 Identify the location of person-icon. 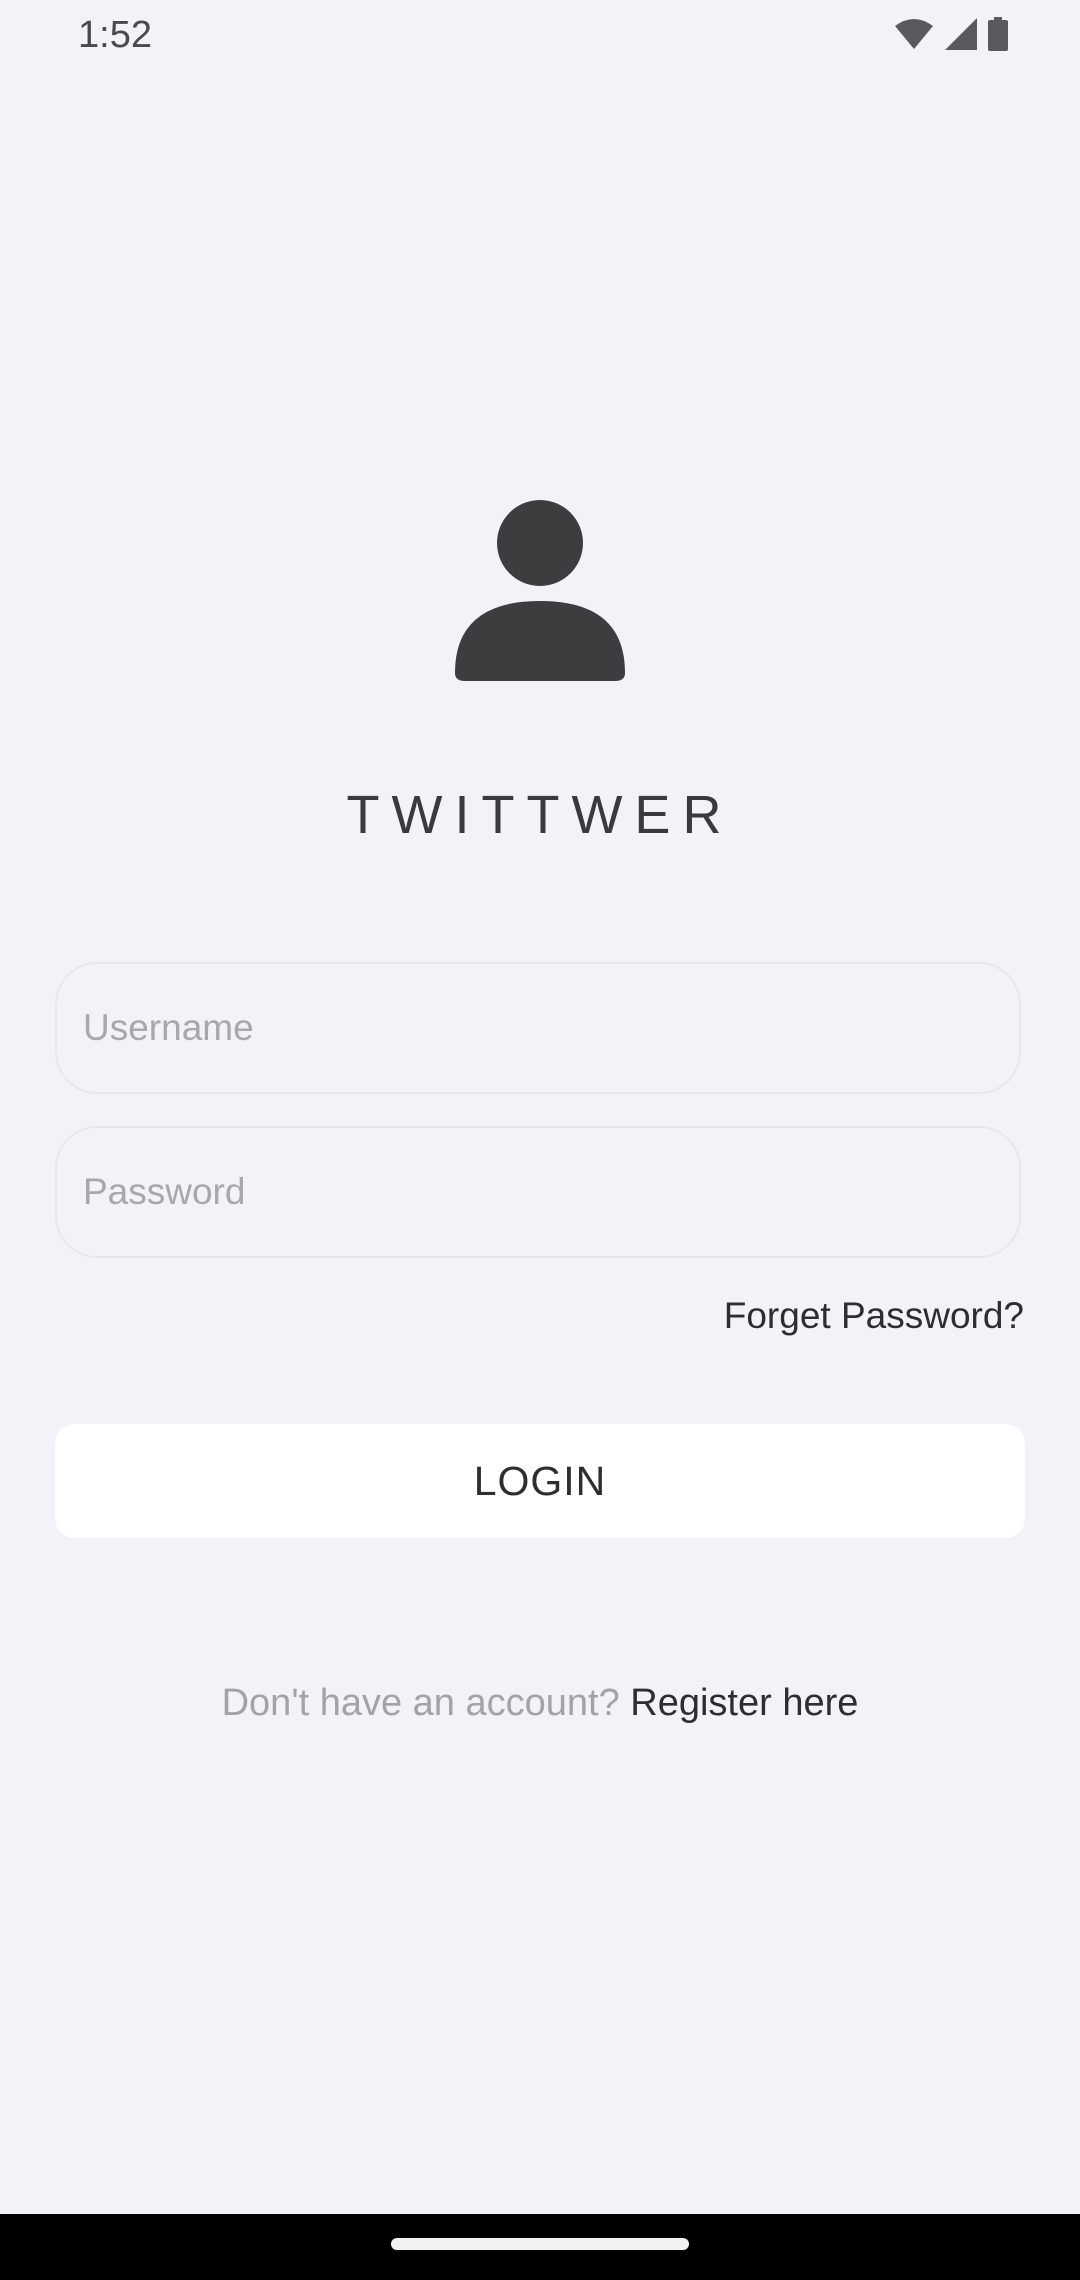
(540, 589).